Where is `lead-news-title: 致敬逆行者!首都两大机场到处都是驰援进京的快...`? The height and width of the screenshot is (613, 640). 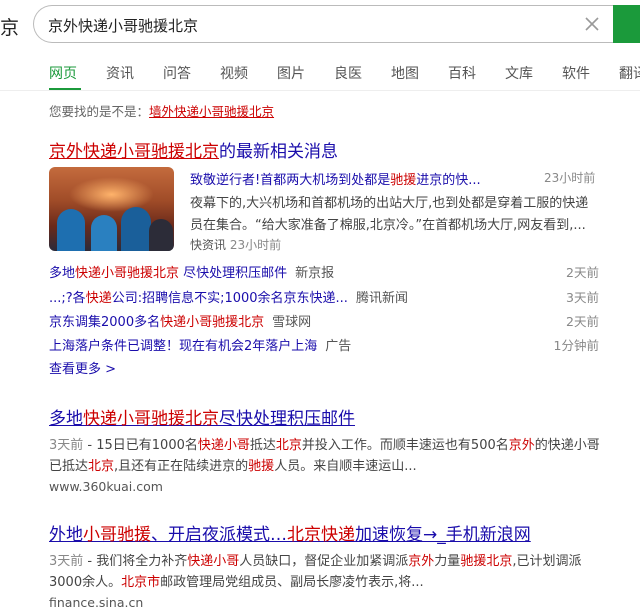
lead-news-title: 致敬逆行者!首都两大机场到处都是驰援进京的快... is located at coordinates (335, 178).